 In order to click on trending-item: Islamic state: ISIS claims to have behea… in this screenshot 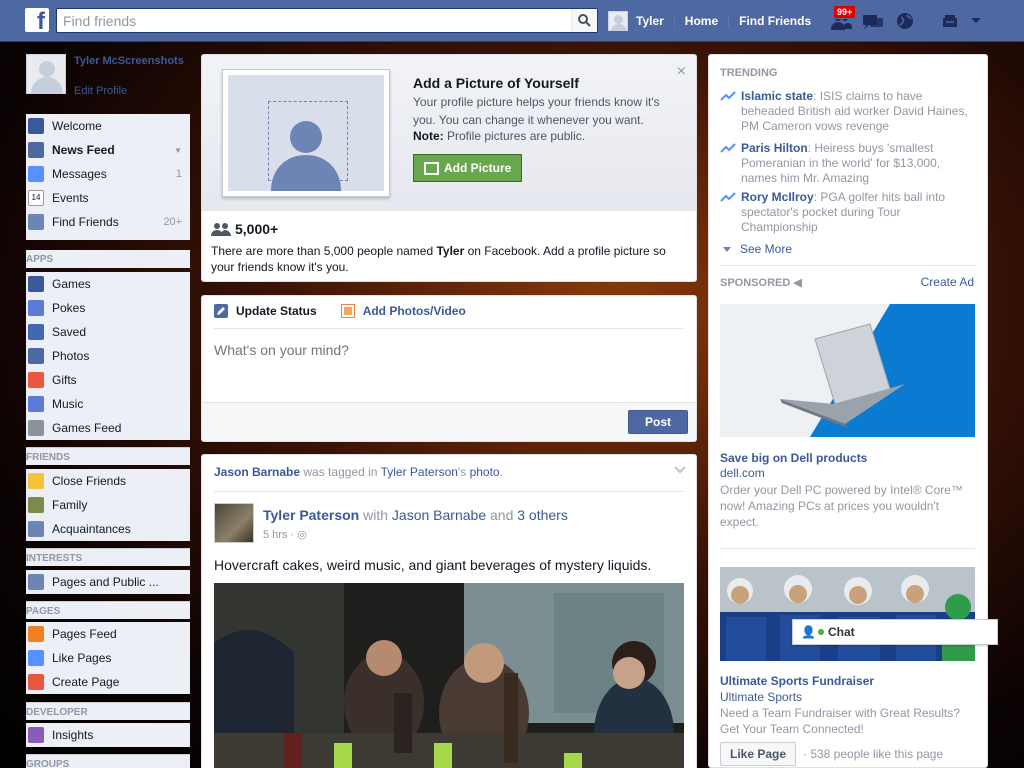, I will do `click(845, 111)`.